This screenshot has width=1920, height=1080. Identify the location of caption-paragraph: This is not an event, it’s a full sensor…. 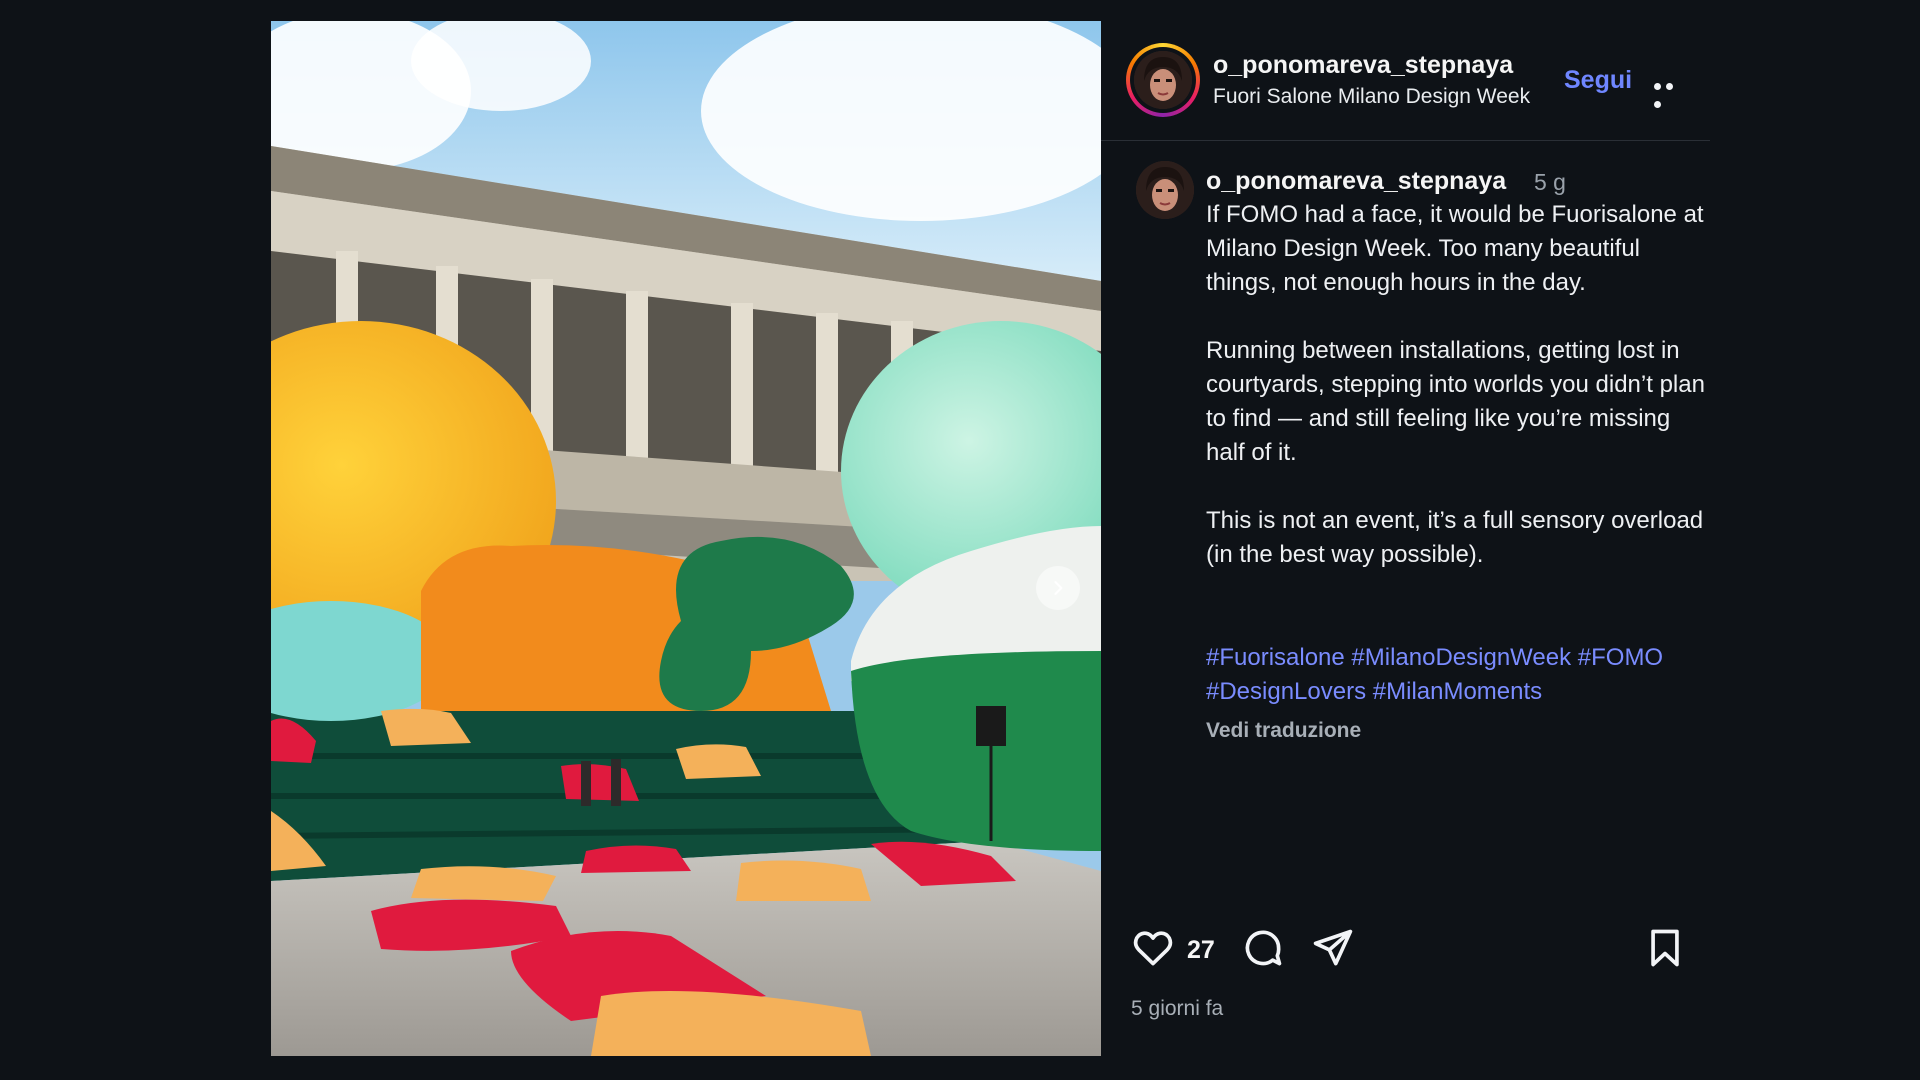
(1455, 537).